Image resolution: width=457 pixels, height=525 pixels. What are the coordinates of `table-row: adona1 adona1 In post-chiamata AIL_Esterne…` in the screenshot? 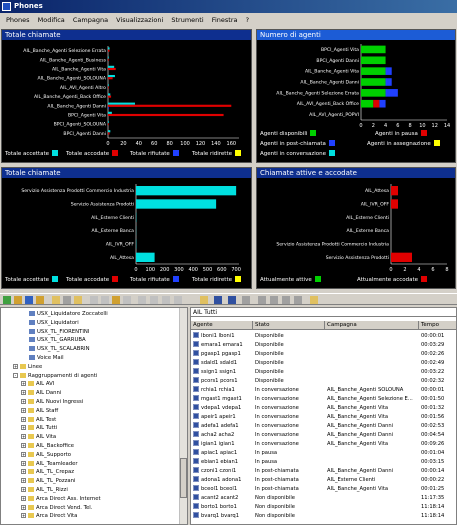 It's located at (323, 480).